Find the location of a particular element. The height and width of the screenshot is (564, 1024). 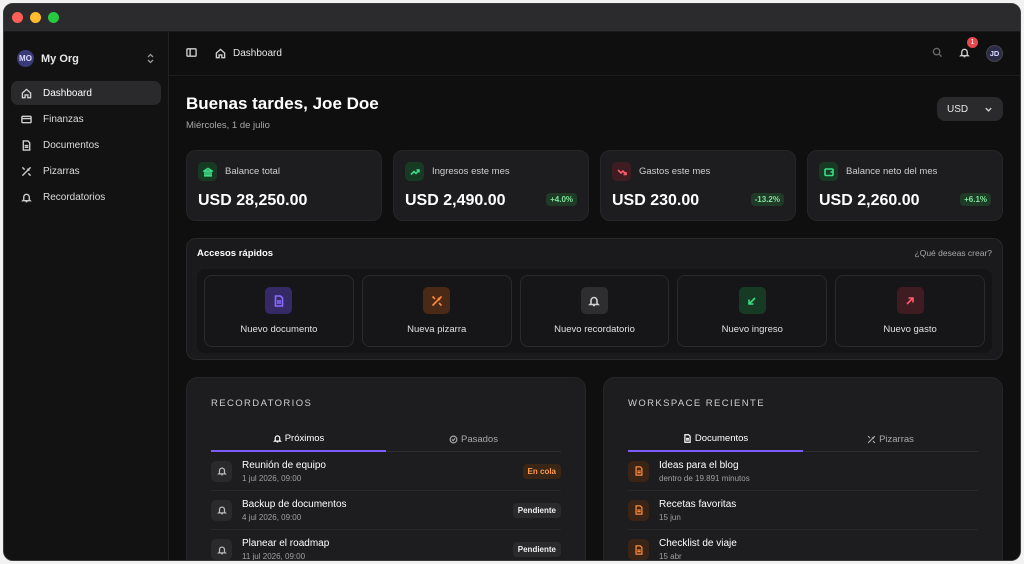

sidebar-item-finanzas: Finanzas is located at coordinates (86, 119).